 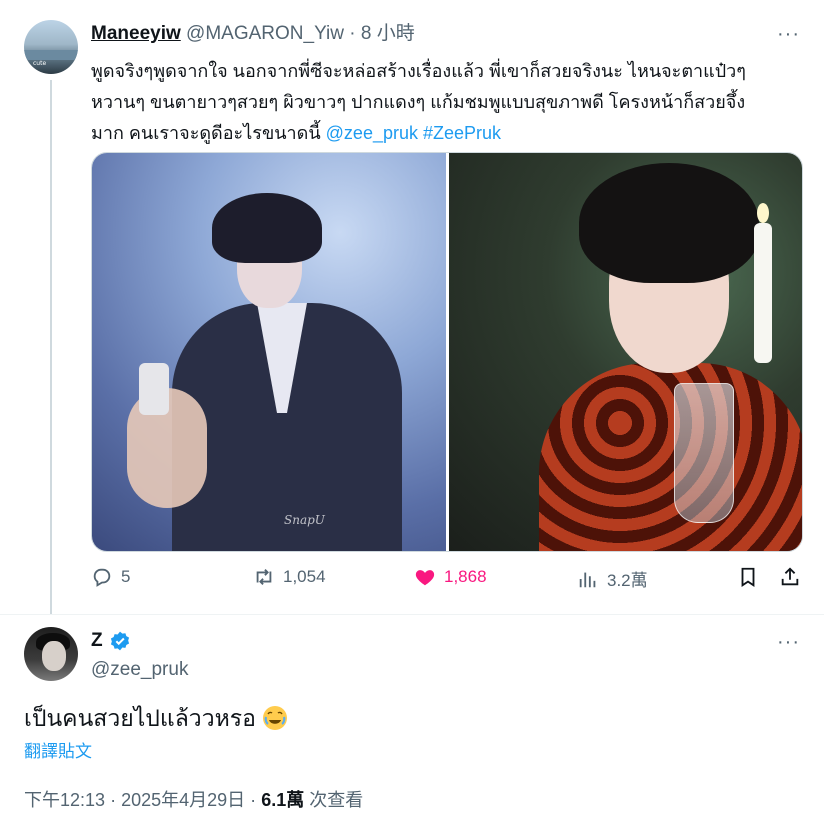 I want to click on emoji-icon, so click(x=274, y=718).